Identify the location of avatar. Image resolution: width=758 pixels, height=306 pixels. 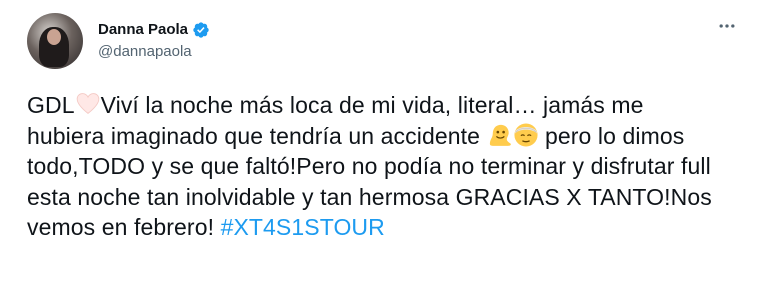
(55, 41).